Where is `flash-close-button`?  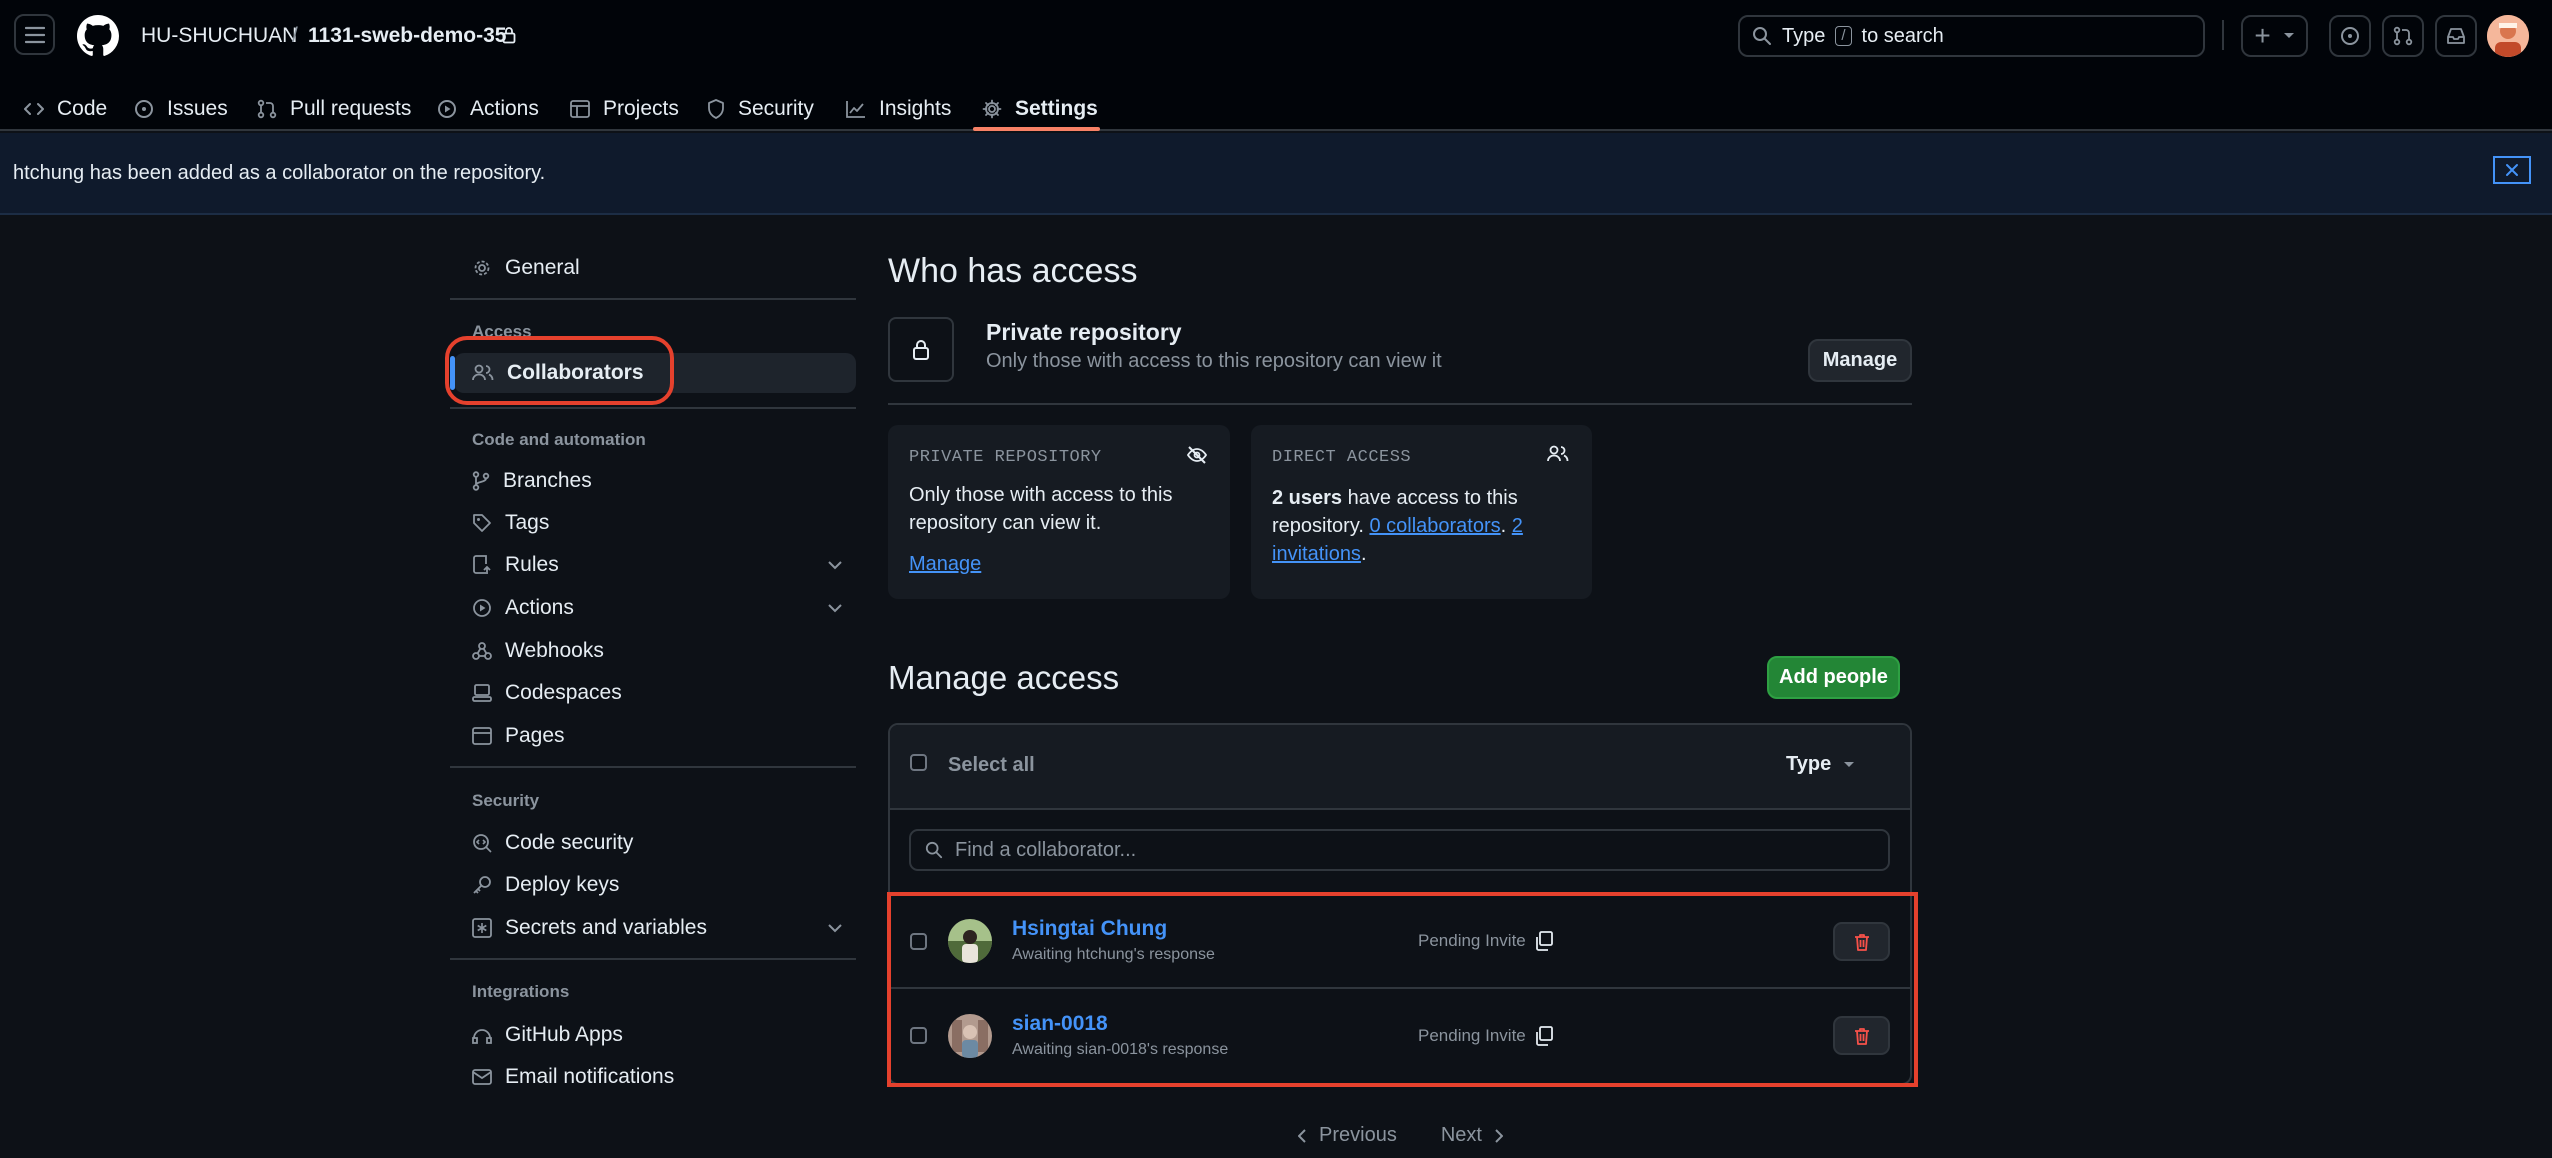 flash-close-button is located at coordinates (2512, 170).